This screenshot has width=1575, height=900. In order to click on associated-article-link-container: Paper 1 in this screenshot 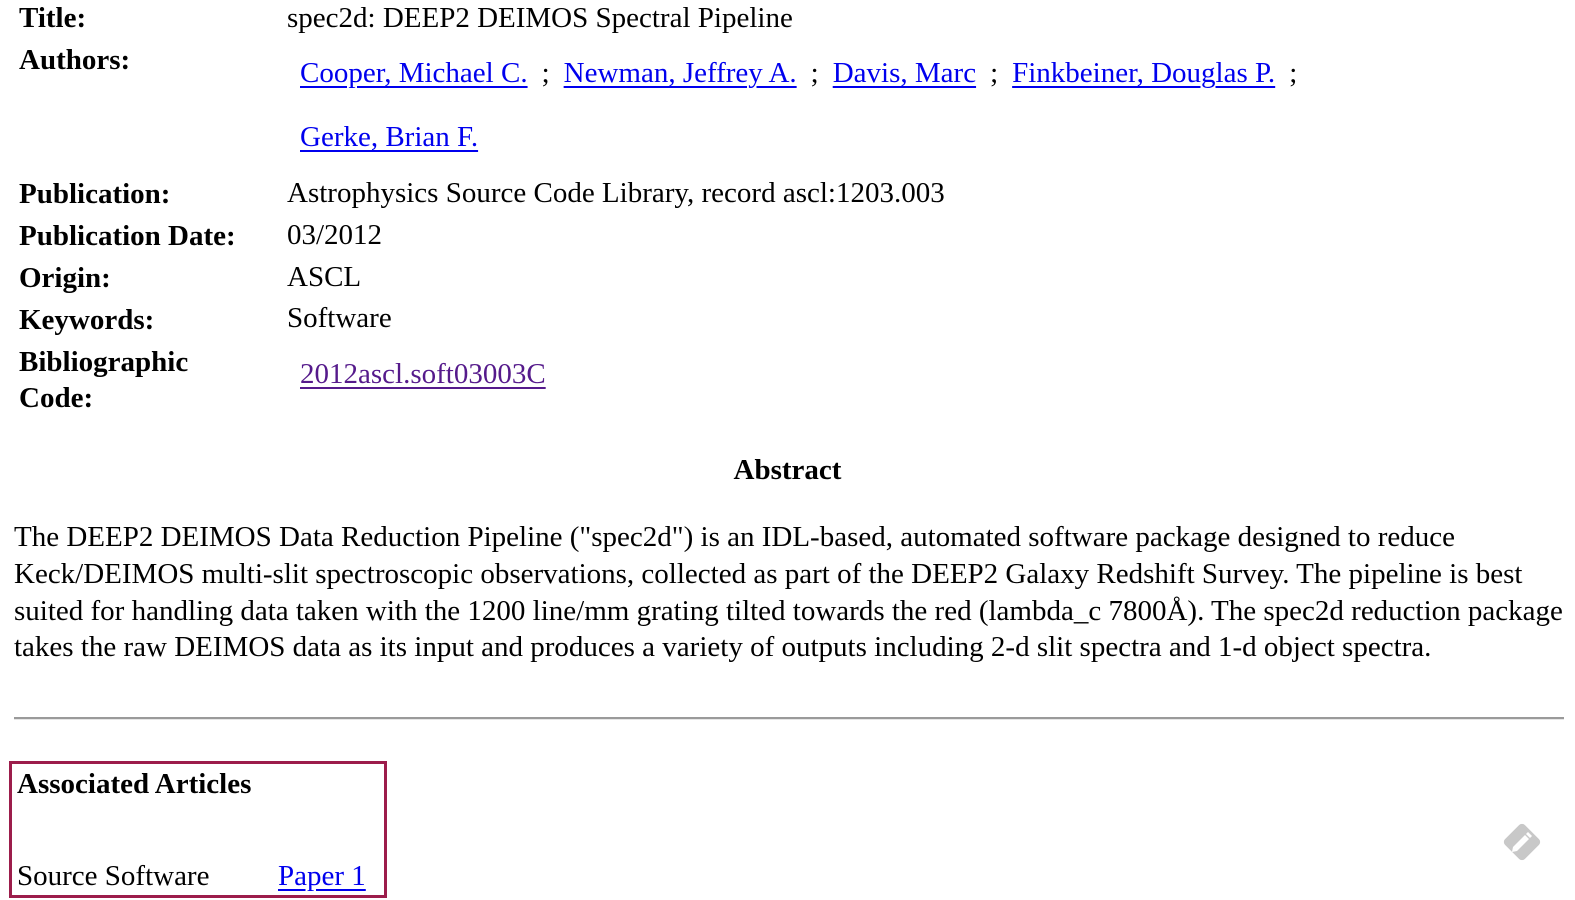, I will do `click(322, 876)`.